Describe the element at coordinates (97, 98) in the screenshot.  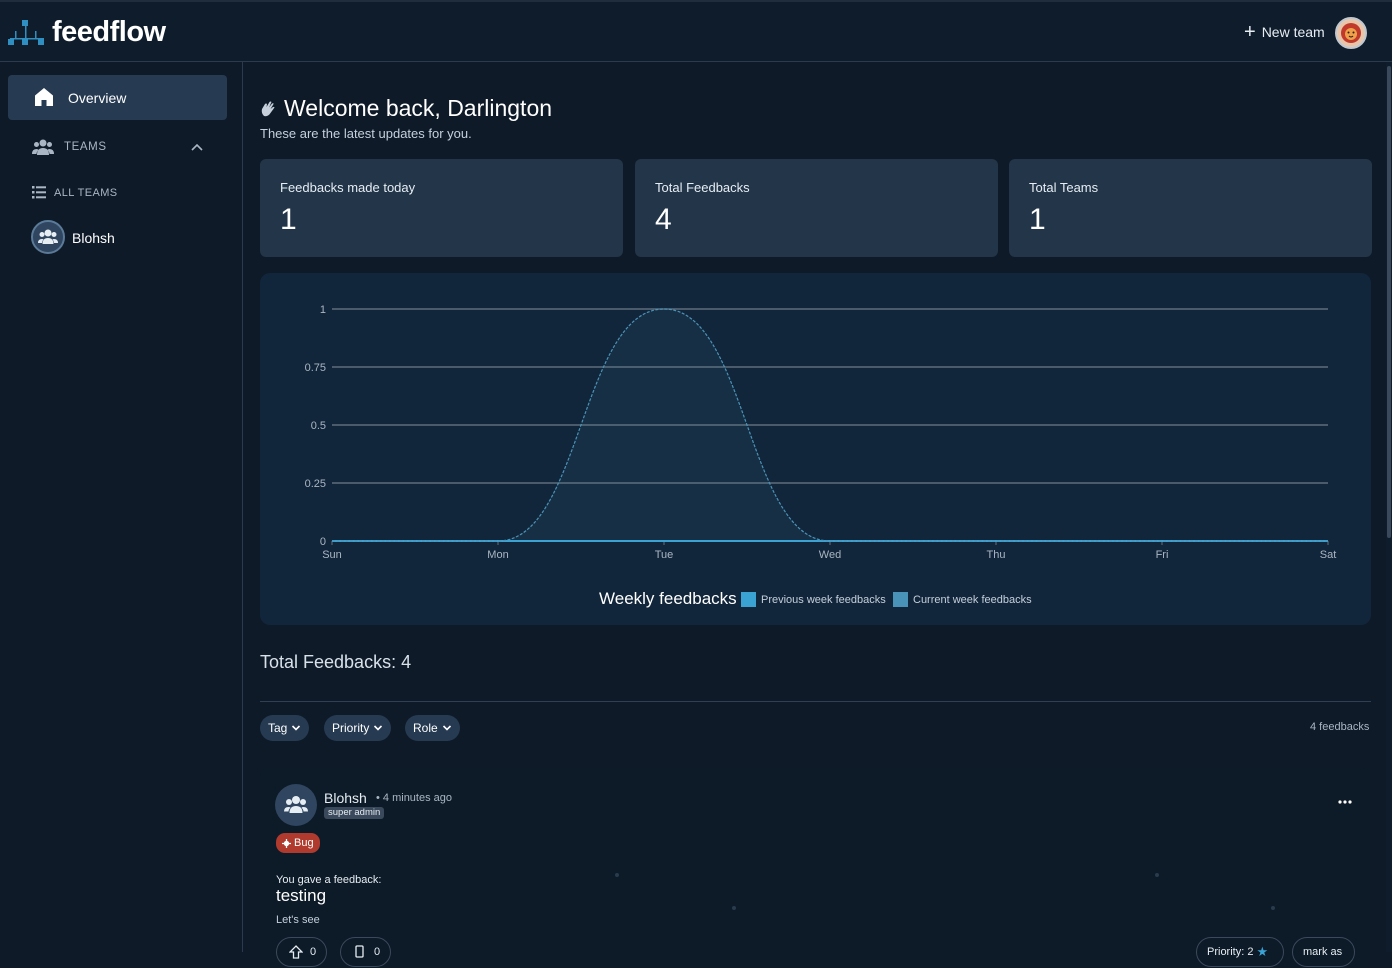
I see `sidebar-item-label: Overview` at that location.